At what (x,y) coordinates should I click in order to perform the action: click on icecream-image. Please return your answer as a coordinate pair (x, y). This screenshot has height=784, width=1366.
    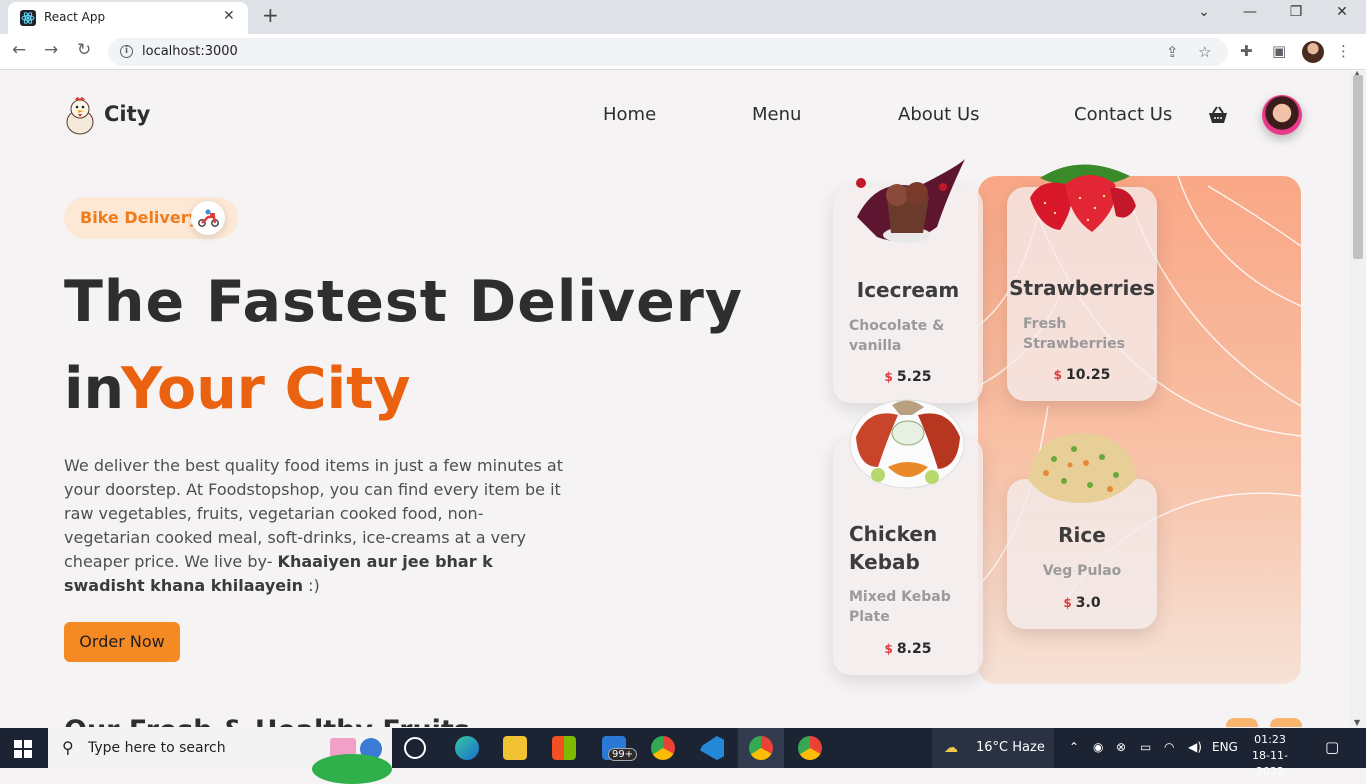
    Looking at the image, I should click on (910, 201).